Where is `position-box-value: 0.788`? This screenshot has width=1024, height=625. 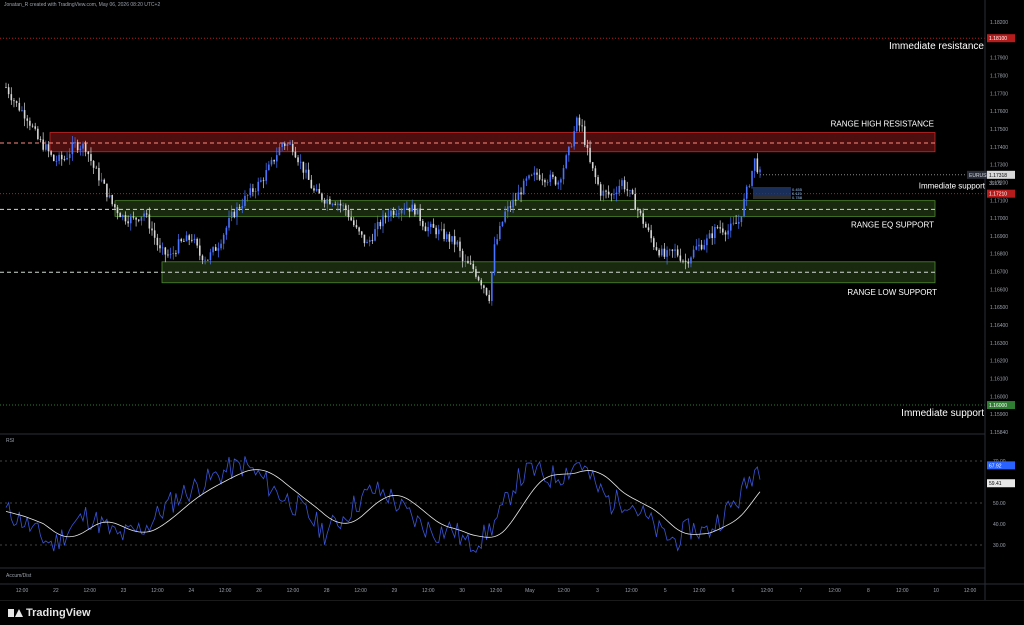
position-box-value: 0.788 is located at coordinates (797, 197).